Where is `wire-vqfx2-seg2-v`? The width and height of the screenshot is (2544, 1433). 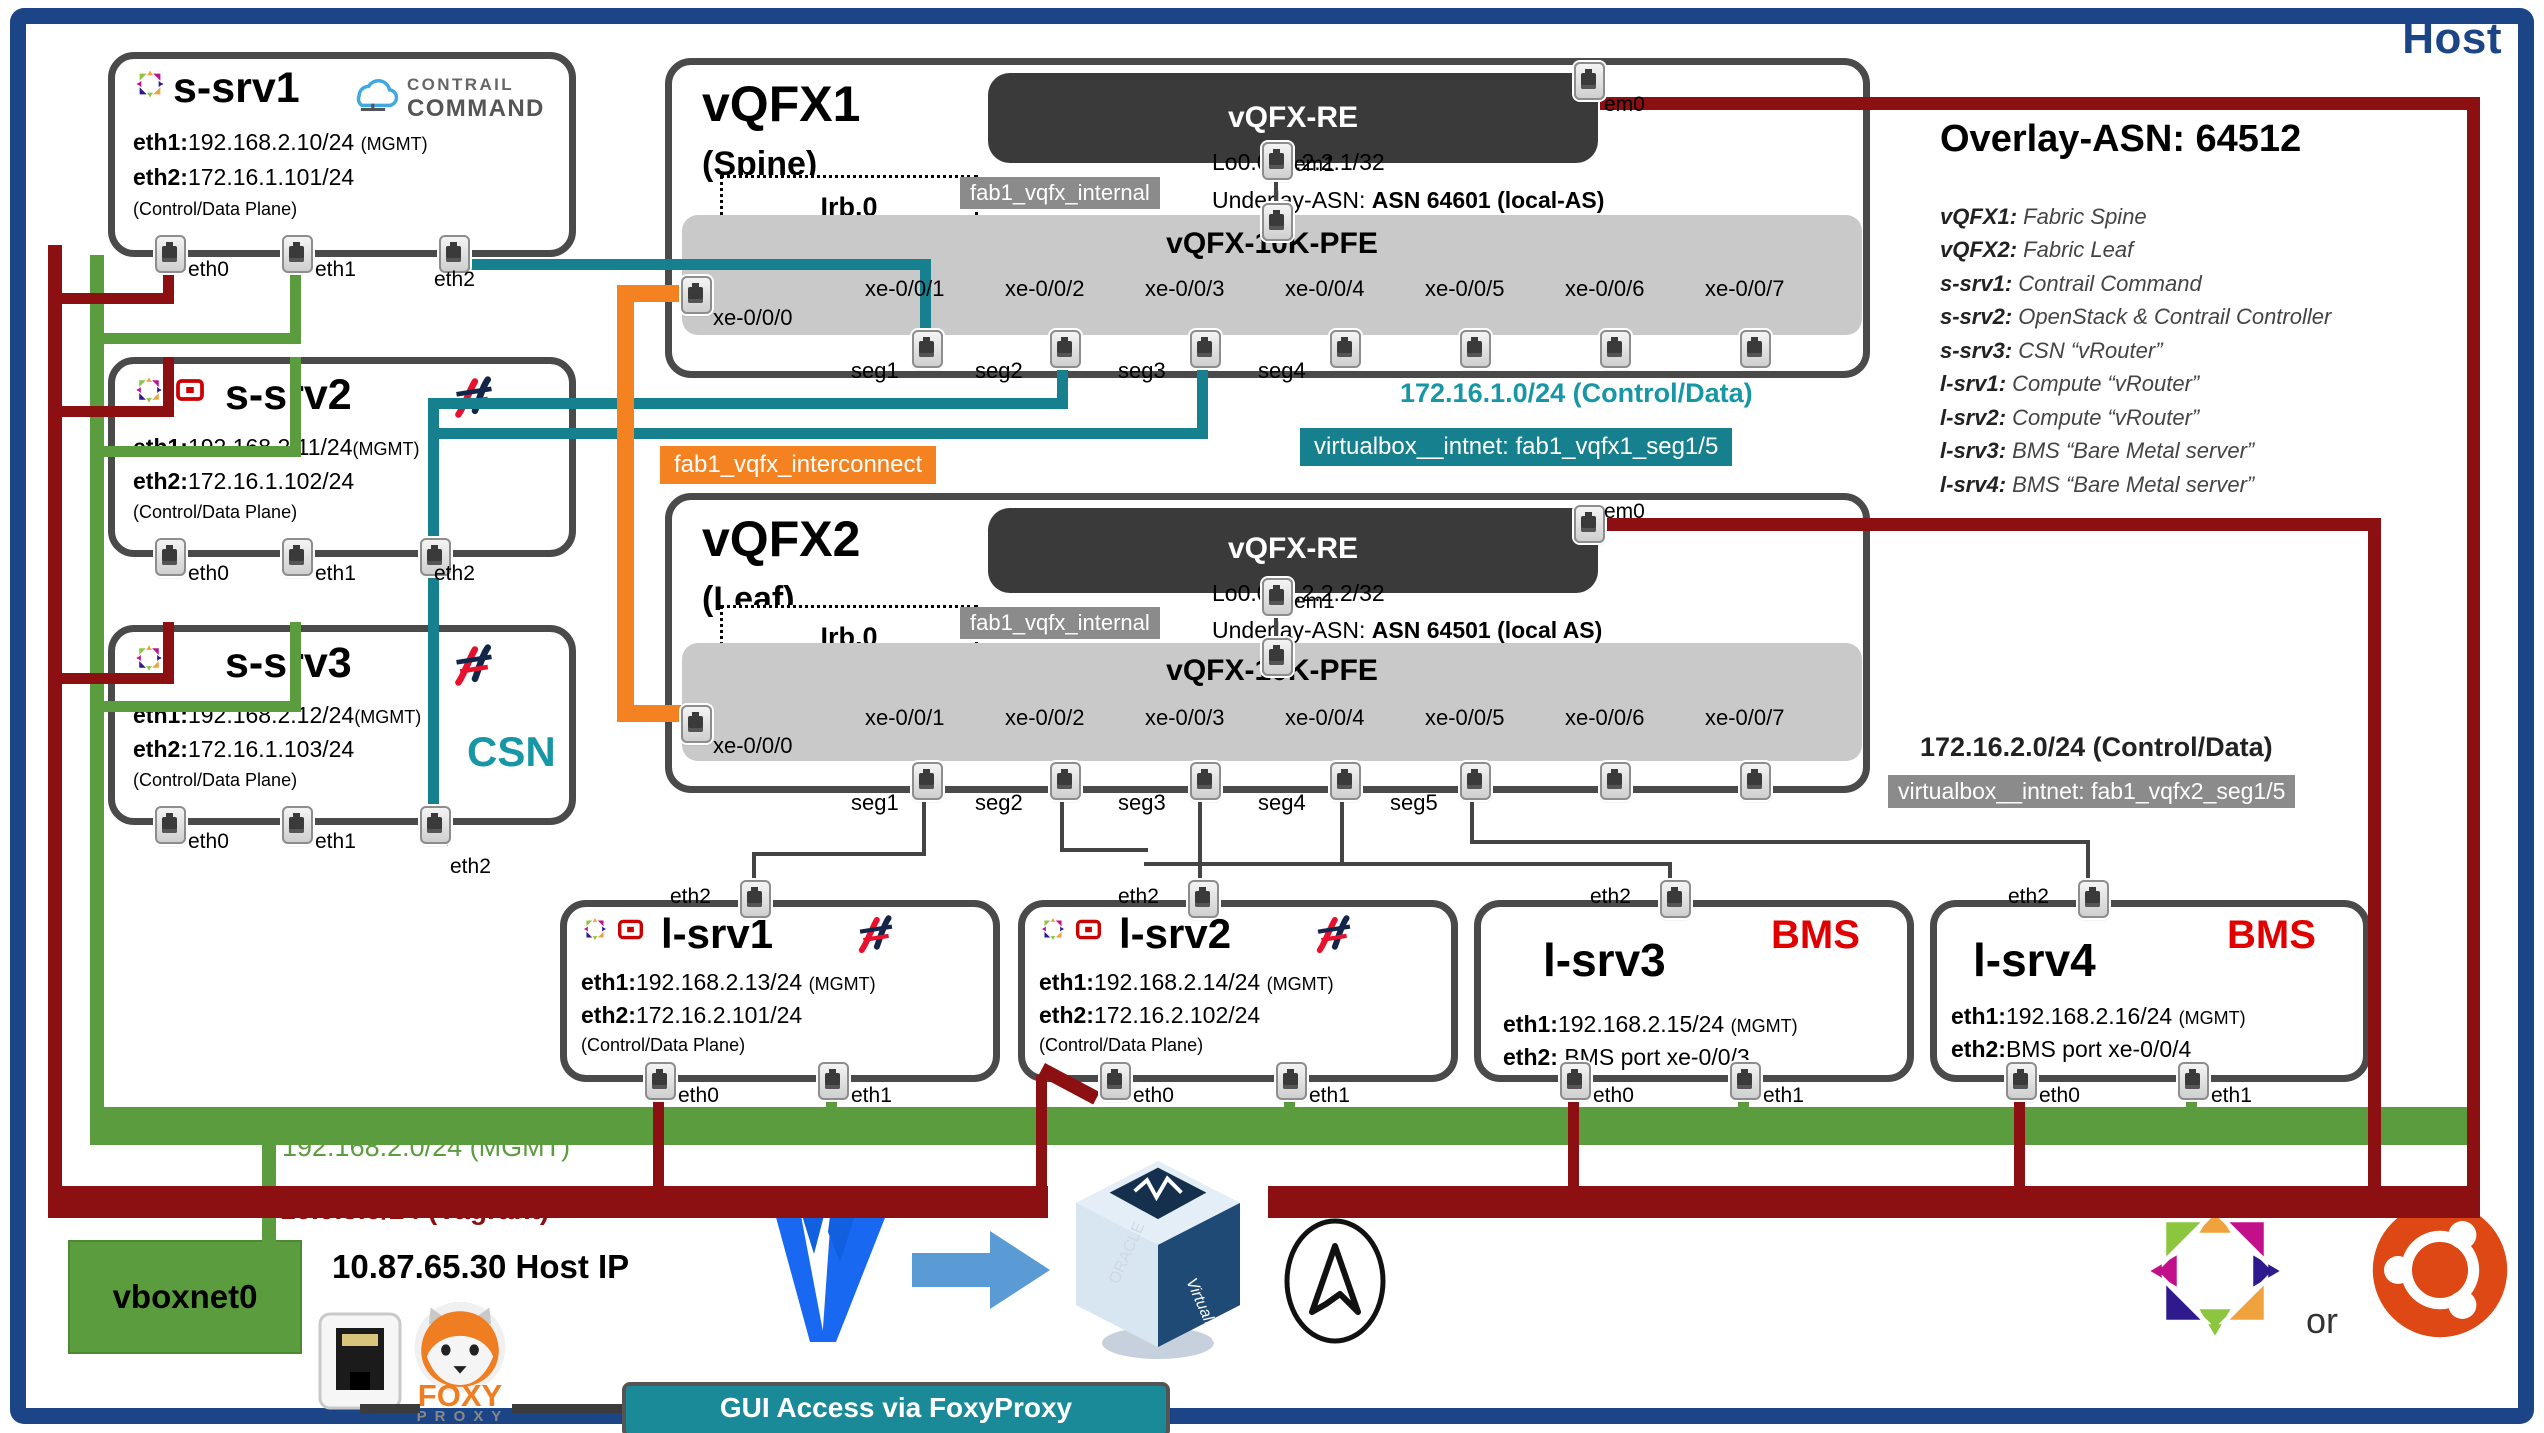
wire-vqfx2-seg2-v is located at coordinates (1062, 824).